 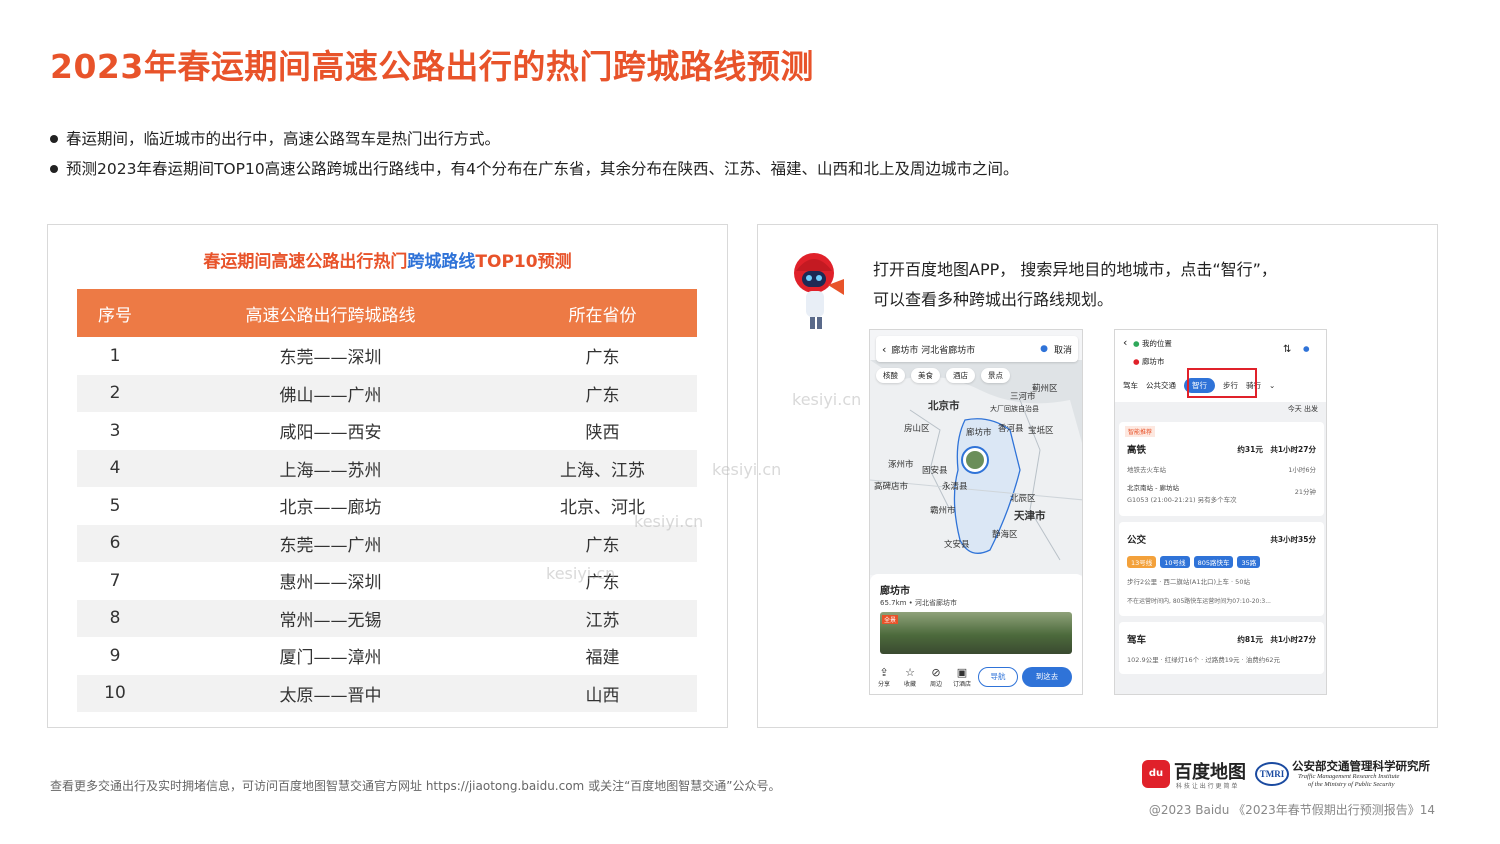 I want to click on table-row: 8 常州——无锡 江苏, so click(x=387, y=618).